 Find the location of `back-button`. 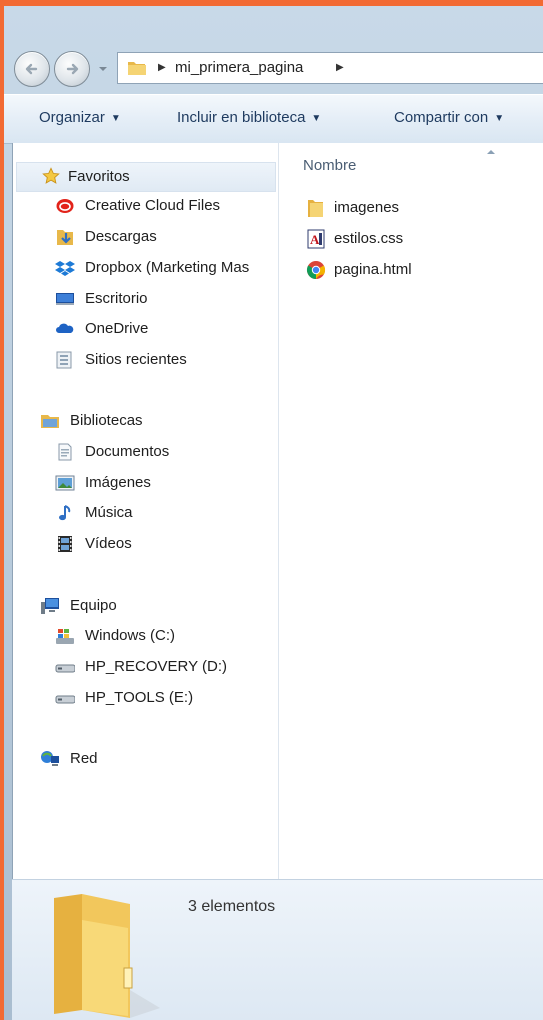

back-button is located at coordinates (32, 69).